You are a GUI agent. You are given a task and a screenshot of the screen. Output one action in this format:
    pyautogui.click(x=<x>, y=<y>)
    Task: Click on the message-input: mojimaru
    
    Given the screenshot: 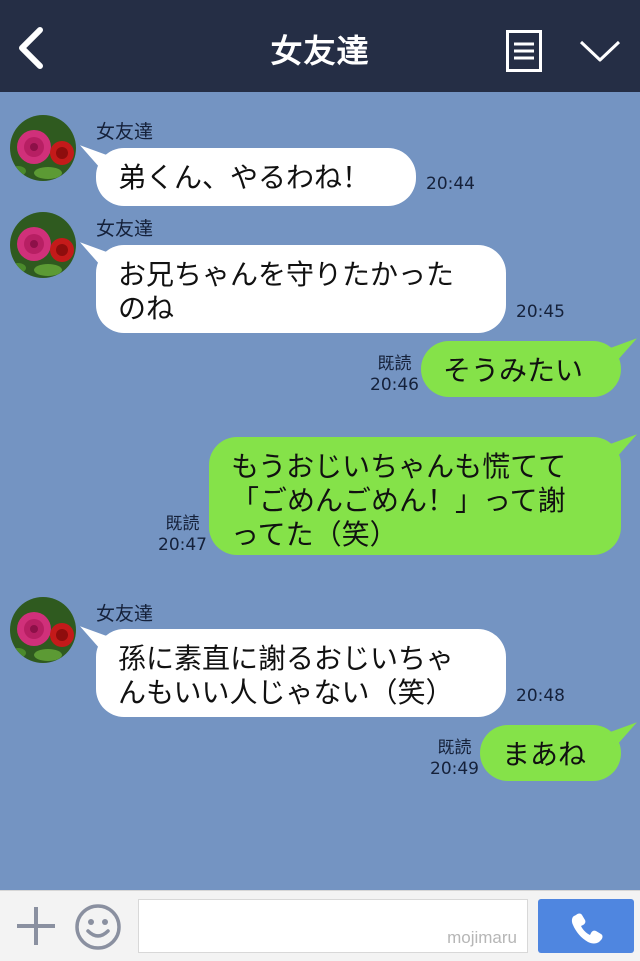 What is the action you would take?
    pyautogui.click(x=333, y=926)
    